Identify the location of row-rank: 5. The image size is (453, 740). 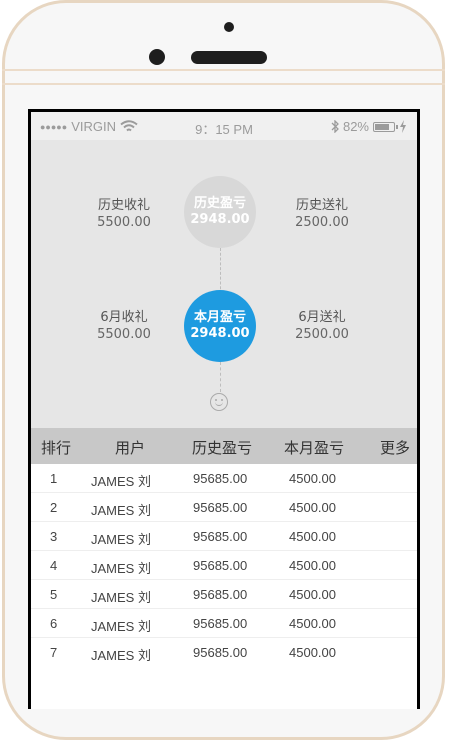
(54, 594).